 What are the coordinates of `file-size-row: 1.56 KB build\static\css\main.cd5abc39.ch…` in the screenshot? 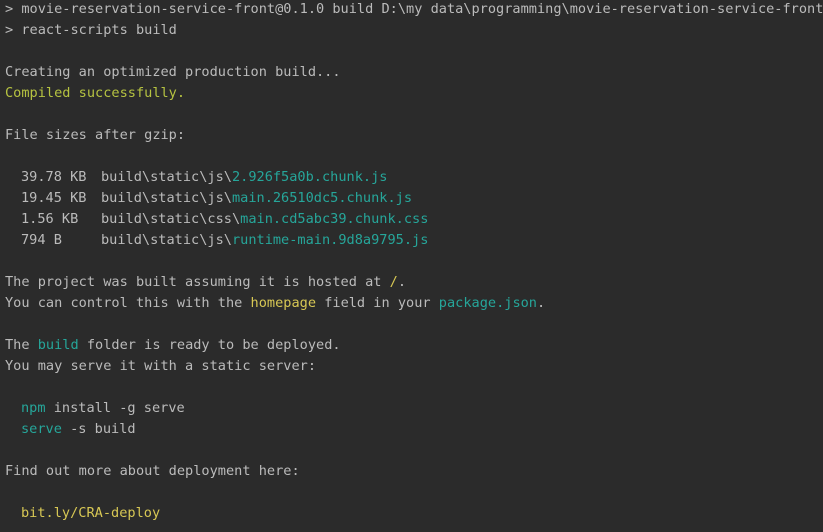 It's located at (414, 219).